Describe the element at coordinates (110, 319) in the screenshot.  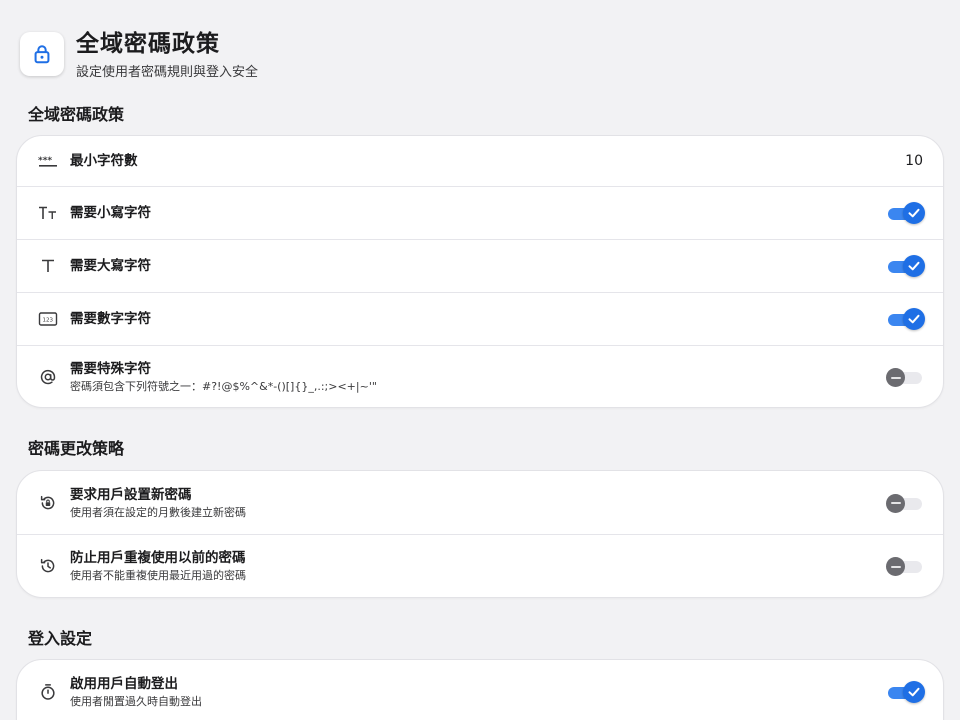
I see `number-label: 需要數字字符` at that location.